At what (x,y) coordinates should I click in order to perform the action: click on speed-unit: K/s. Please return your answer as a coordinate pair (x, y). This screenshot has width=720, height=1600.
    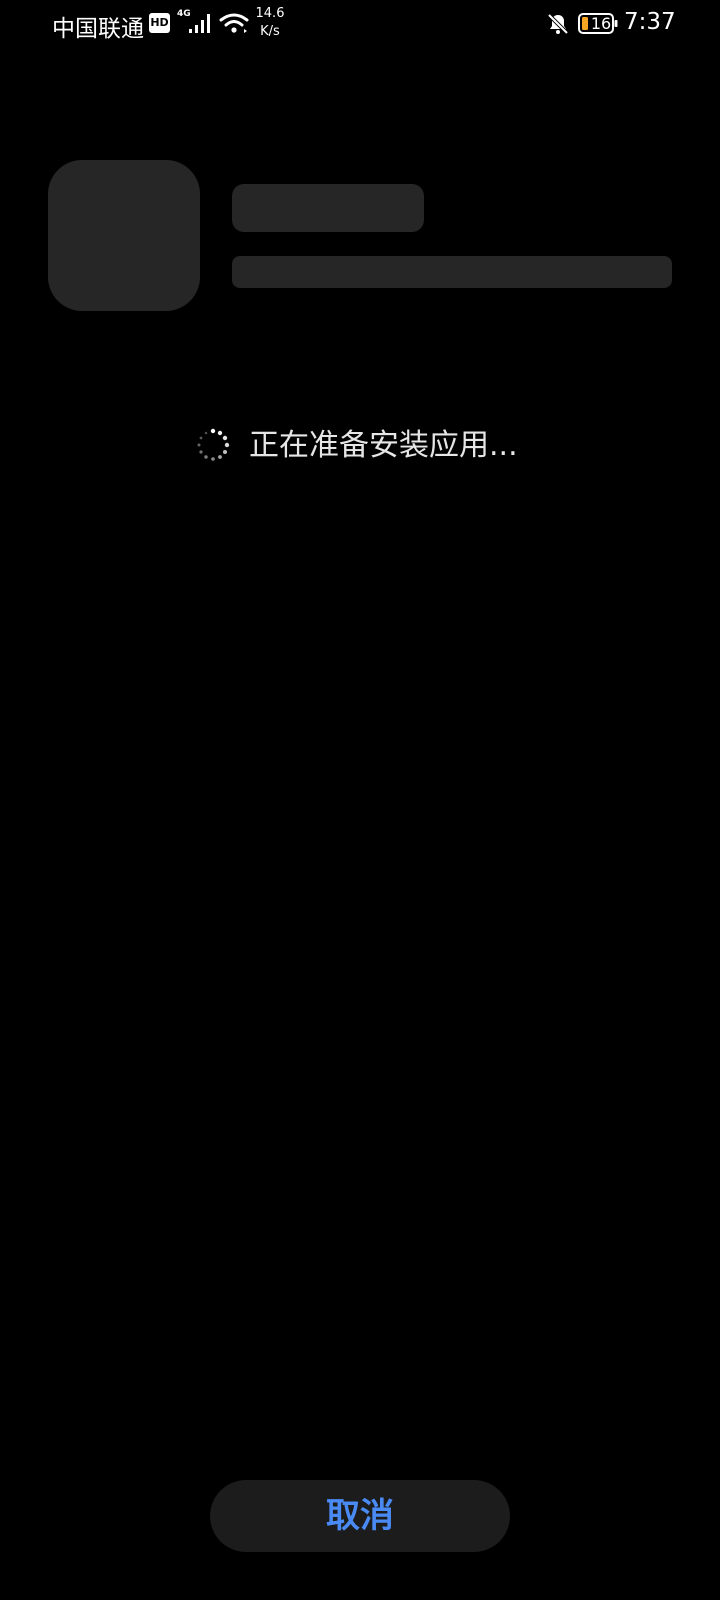
    Looking at the image, I should click on (270, 31).